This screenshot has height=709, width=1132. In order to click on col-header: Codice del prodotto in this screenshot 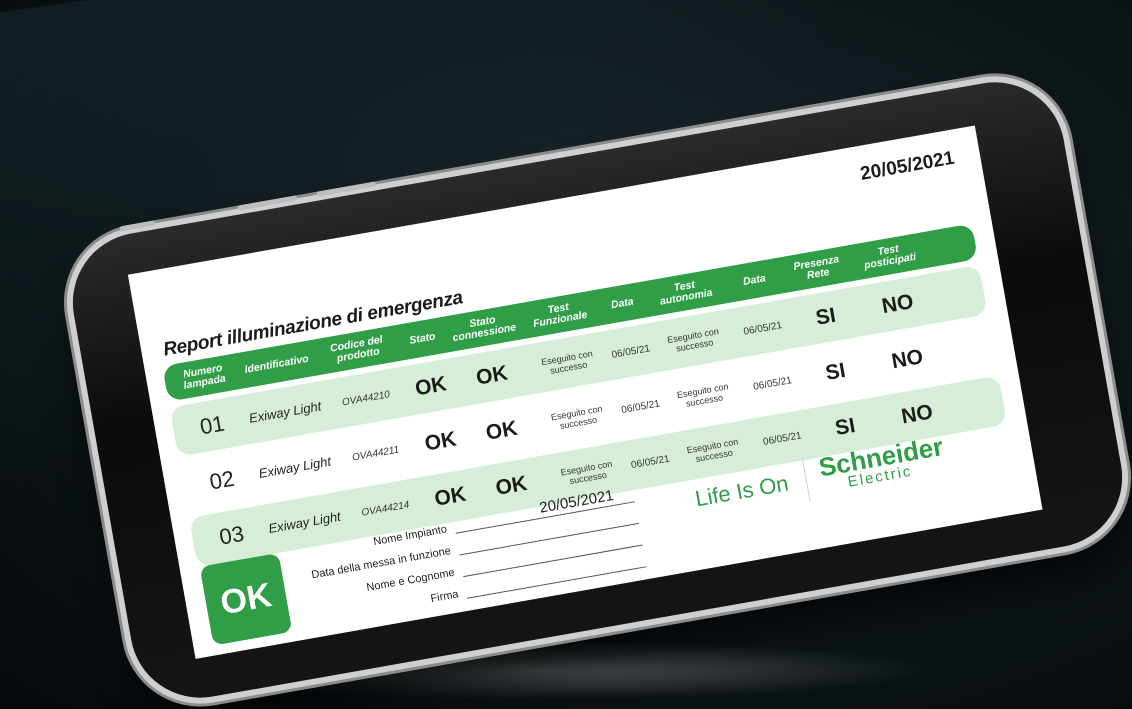, I will do `click(356, 349)`.